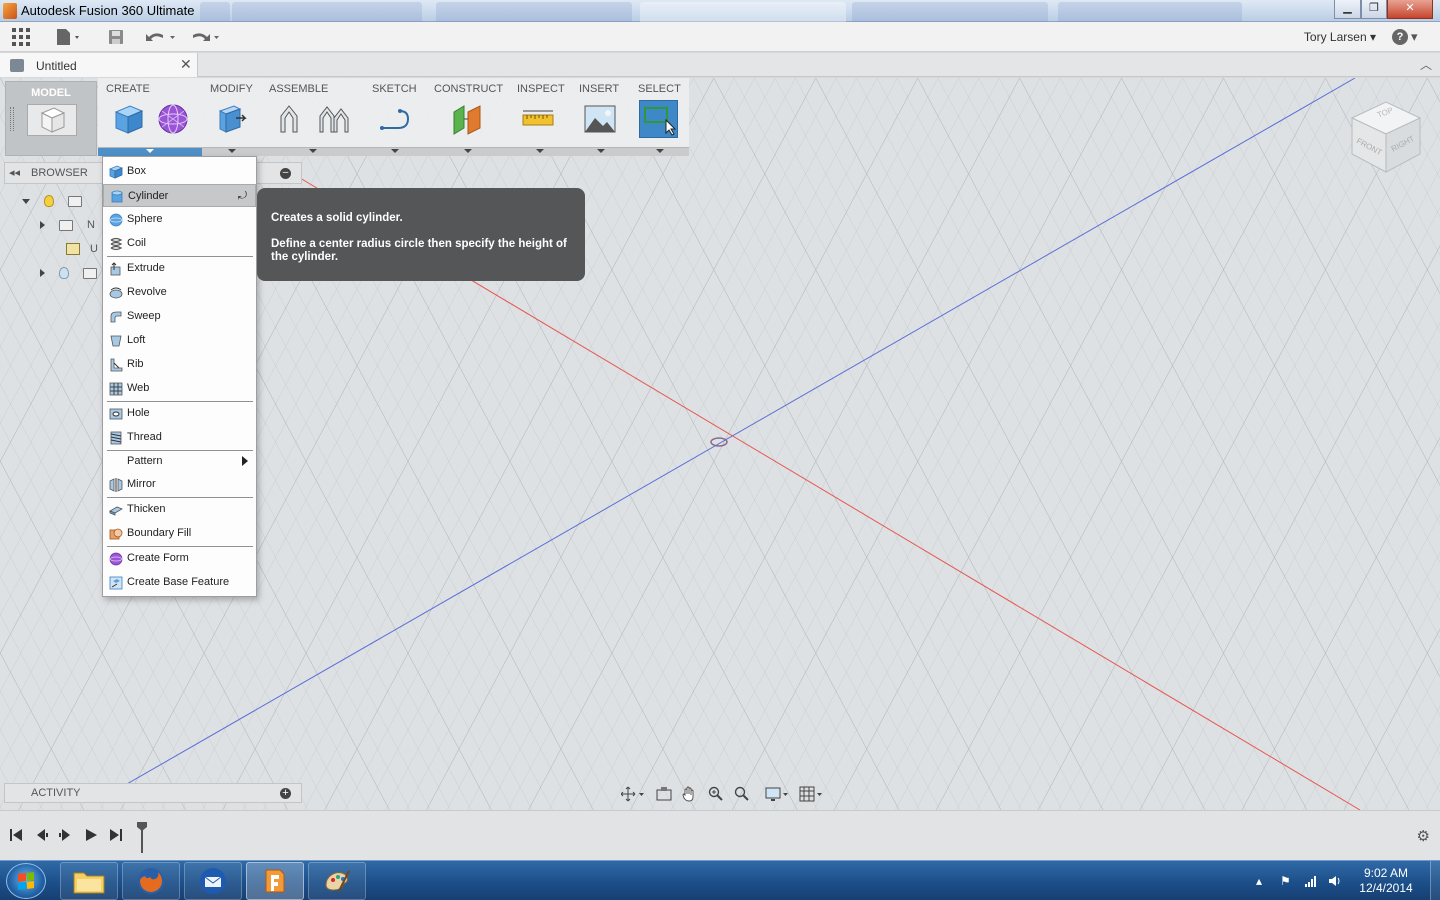 This screenshot has height=900, width=1440. What do you see at coordinates (312, 151) in the screenshot?
I see `assemble-dropdown-toggle` at bounding box center [312, 151].